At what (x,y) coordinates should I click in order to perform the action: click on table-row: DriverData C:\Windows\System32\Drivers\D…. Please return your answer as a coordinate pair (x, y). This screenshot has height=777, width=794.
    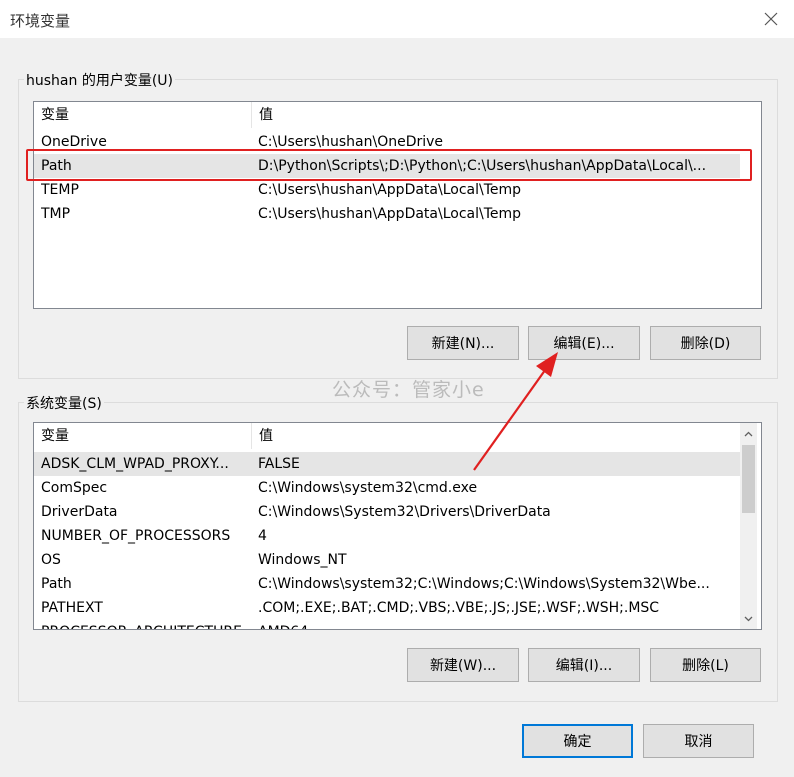
    Looking at the image, I should click on (387, 512).